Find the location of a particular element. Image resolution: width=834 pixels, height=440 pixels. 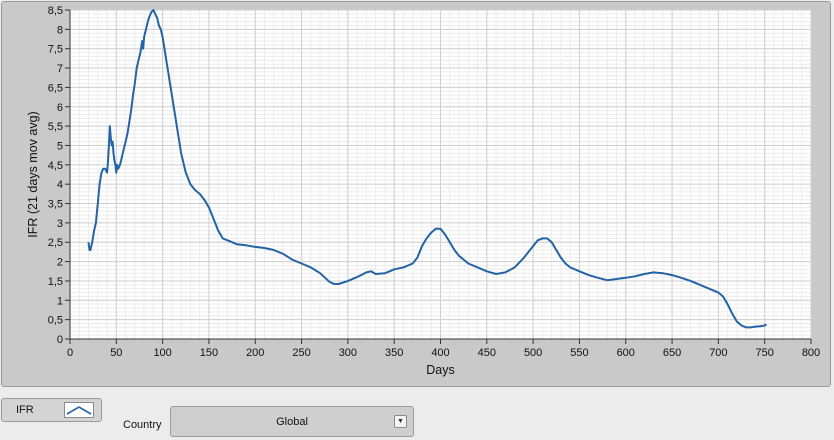

y-tick-label: 0 is located at coordinates (60, 340).